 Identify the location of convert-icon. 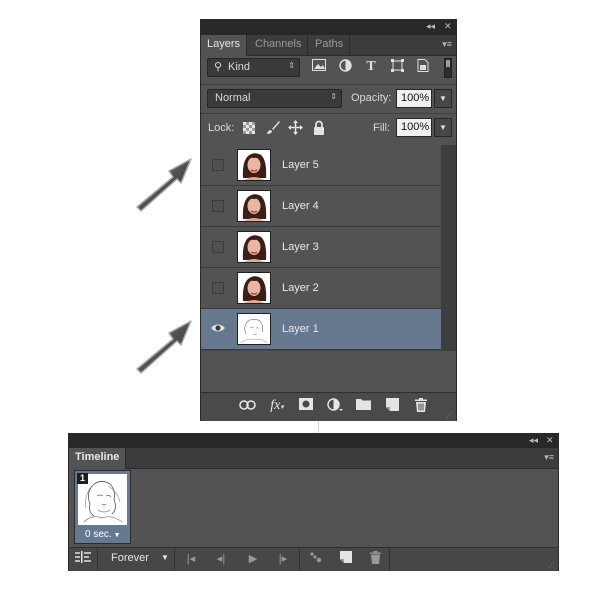
(83, 559).